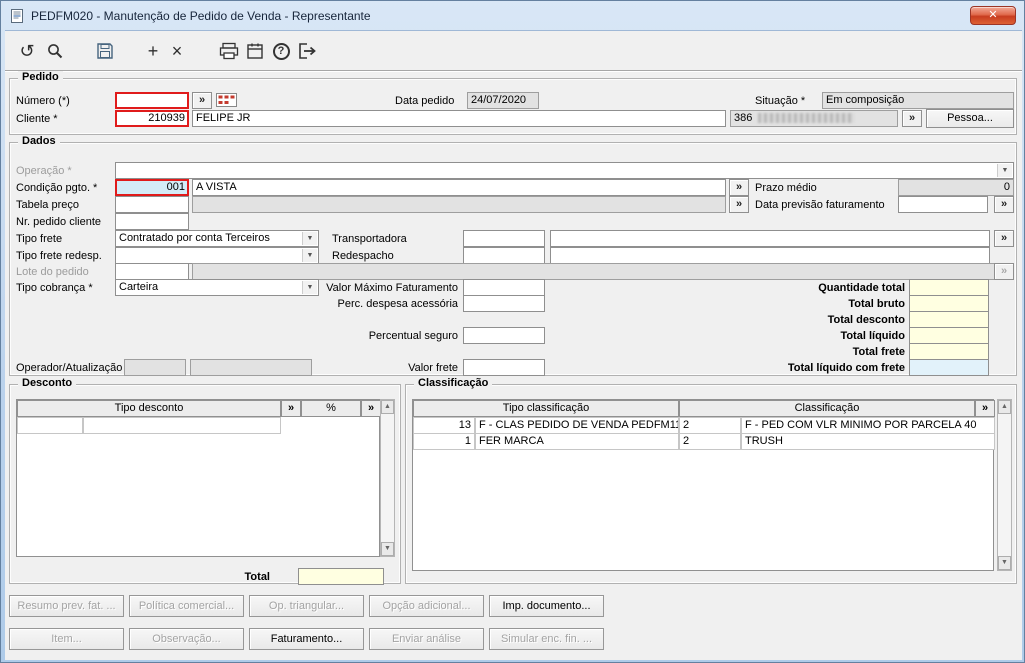 The image size is (1025, 663). What do you see at coordinates (513, 71) in the screenshot?
I see `toolbar-divider` at bounding box center [513, 71].